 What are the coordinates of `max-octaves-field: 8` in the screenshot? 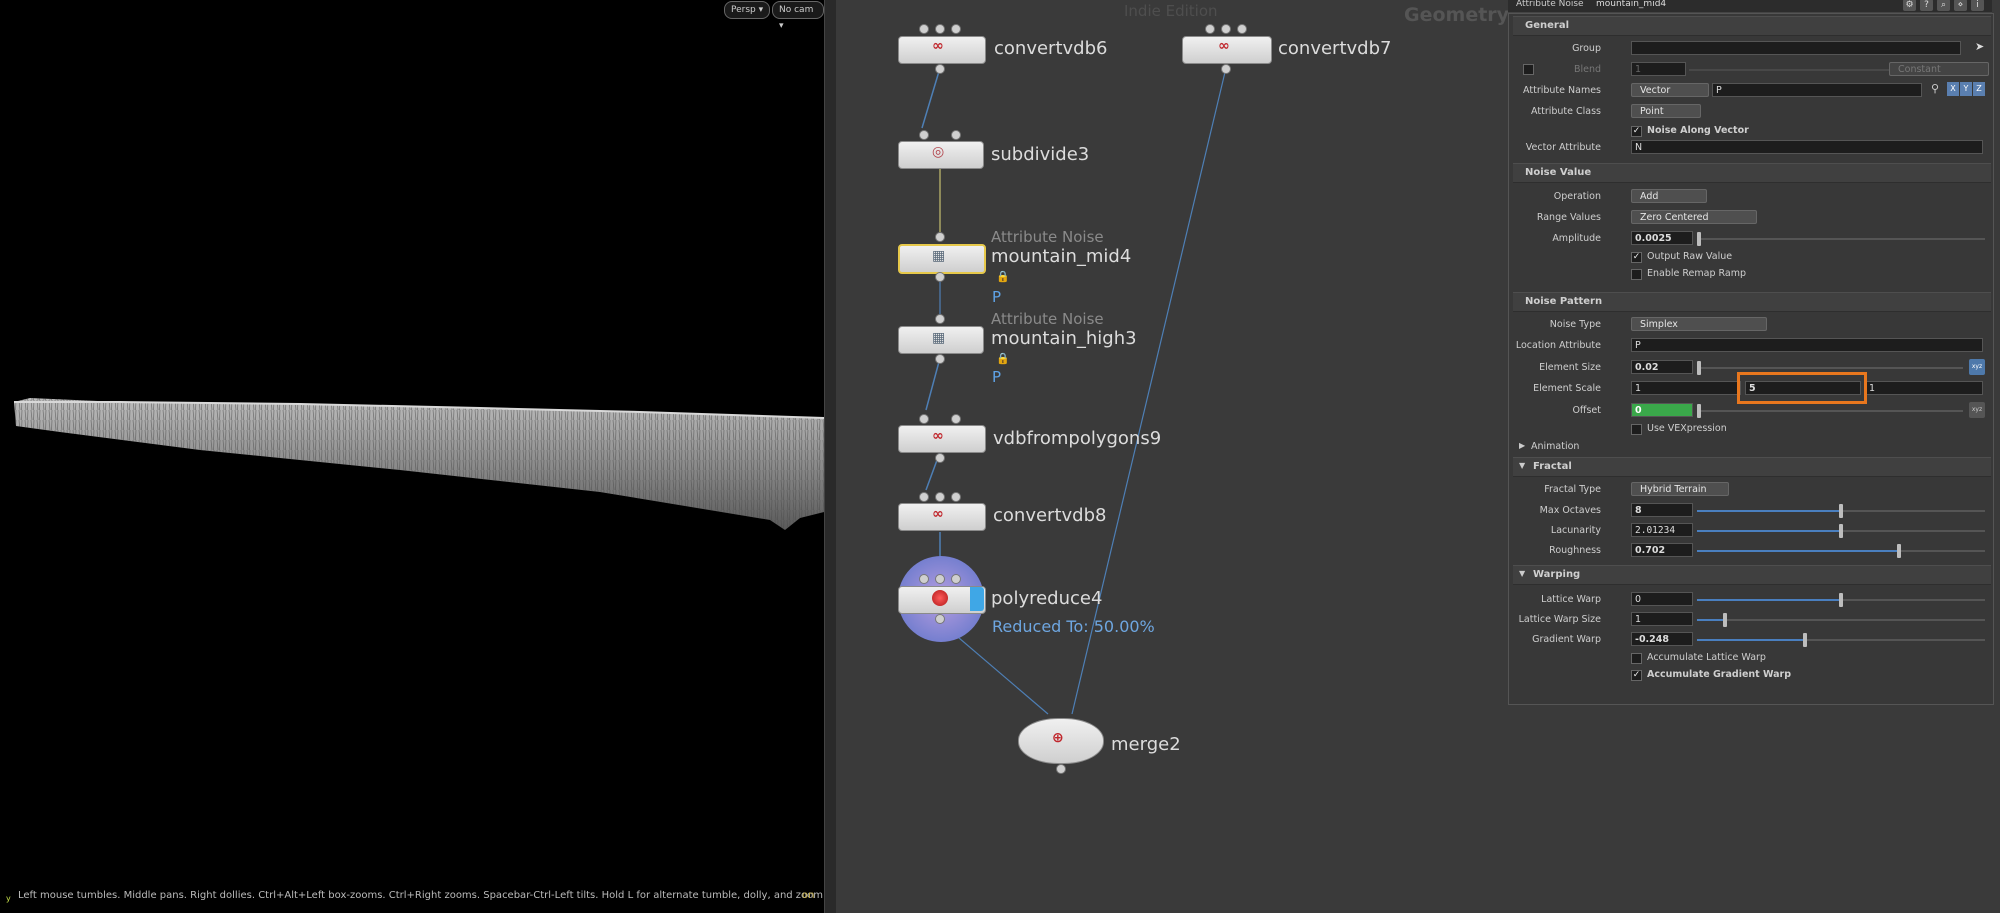 It's located at (1662, 510).